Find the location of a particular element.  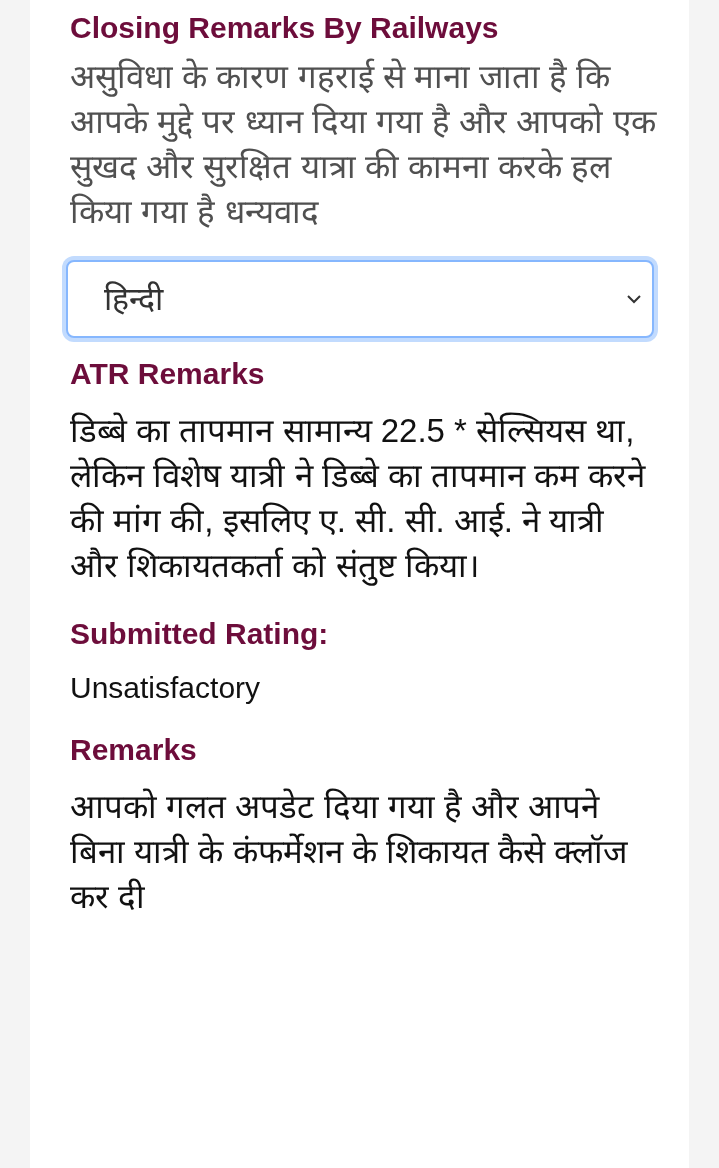

remarks-text: आपको गलत अपडेट दिया गया है और आपने बिना यात्री के कंफर्मेशन के शिकायत कैसे क्लॉज कर दी is located at coordinates (349, 852).